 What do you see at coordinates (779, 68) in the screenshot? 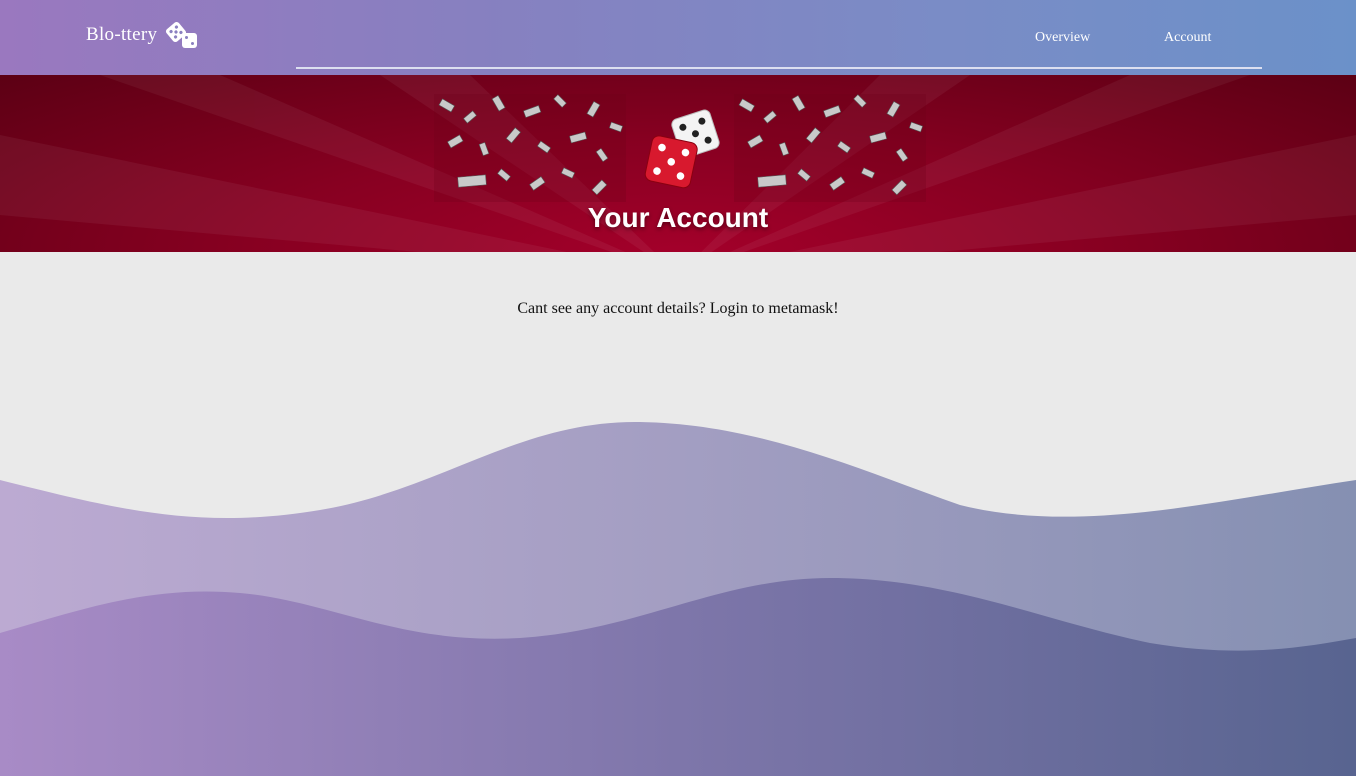
I see `nav-underline` at bounding box center [779, 68].